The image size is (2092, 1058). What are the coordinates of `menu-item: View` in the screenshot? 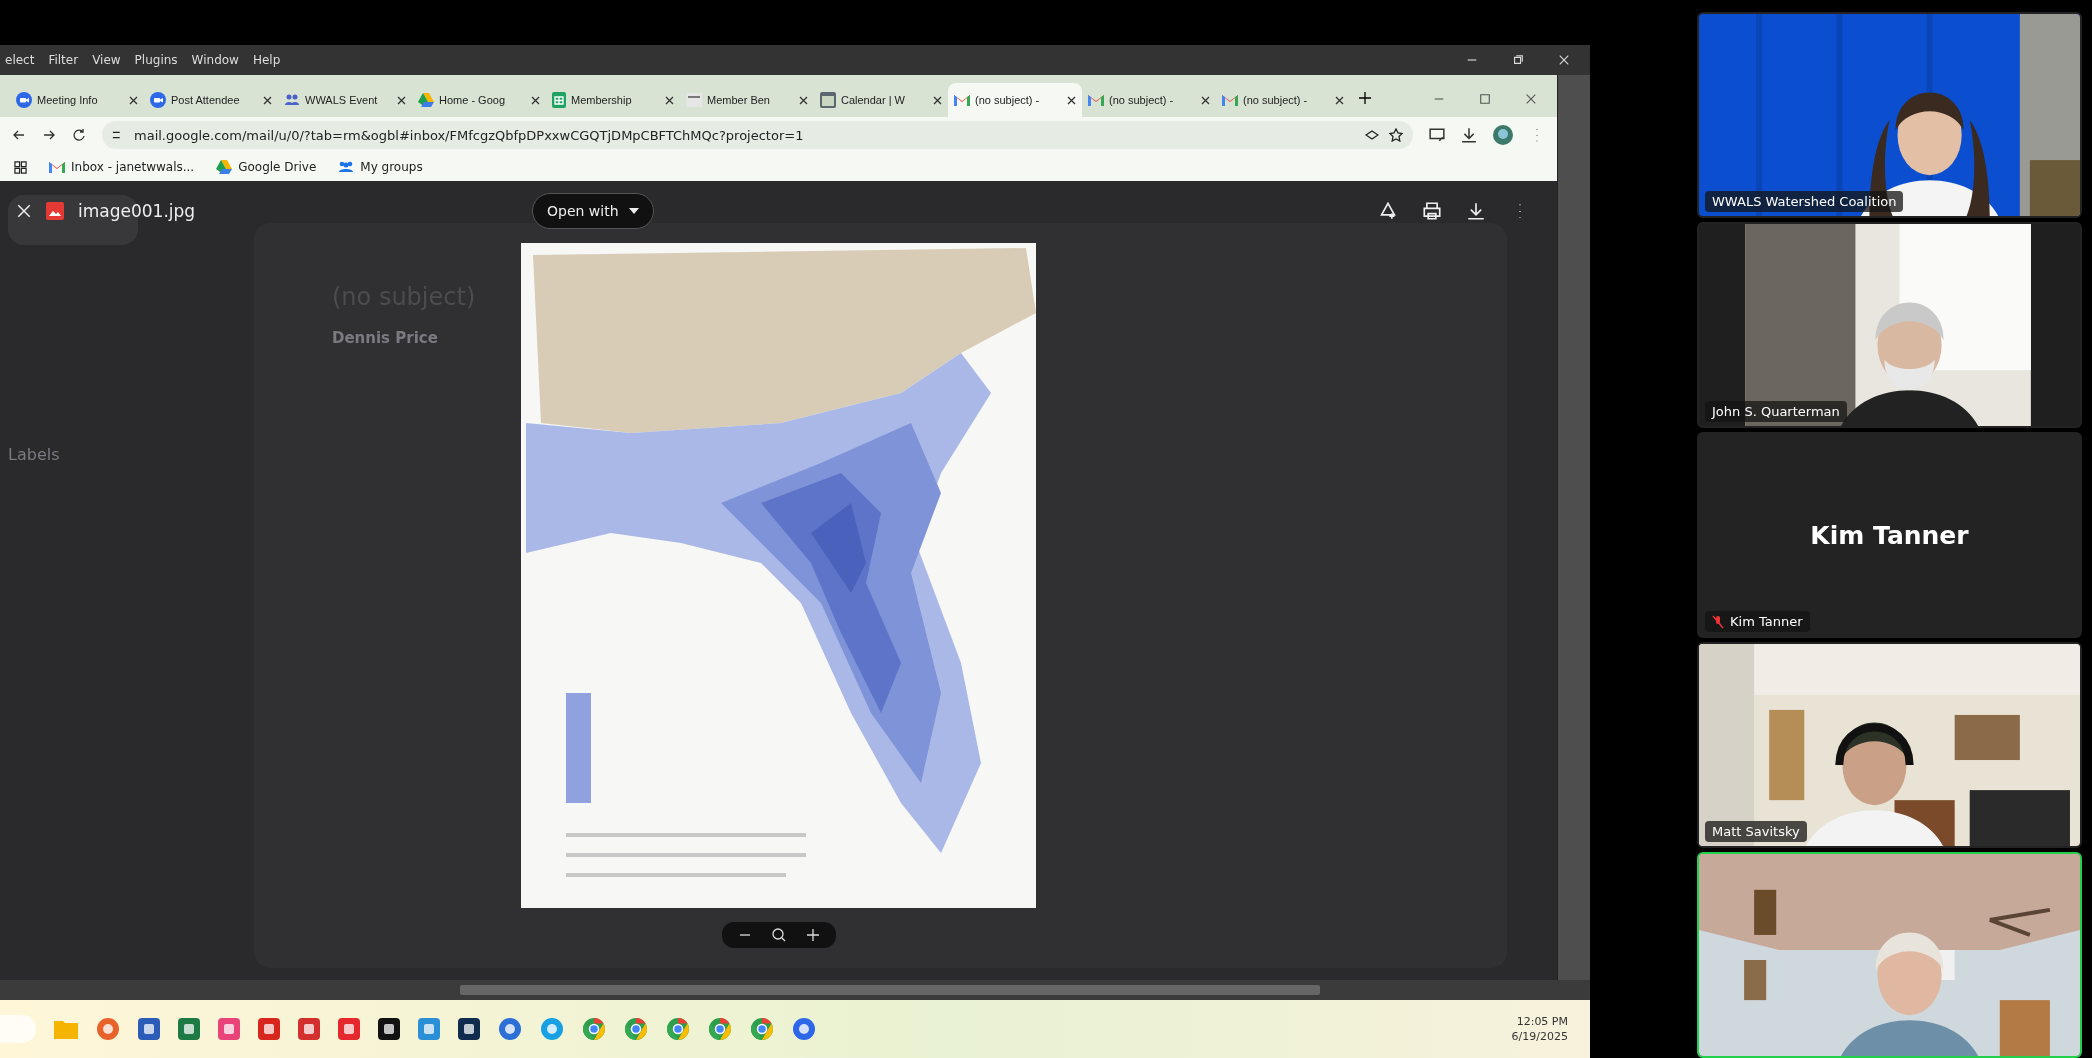 It's located at (106, 60).